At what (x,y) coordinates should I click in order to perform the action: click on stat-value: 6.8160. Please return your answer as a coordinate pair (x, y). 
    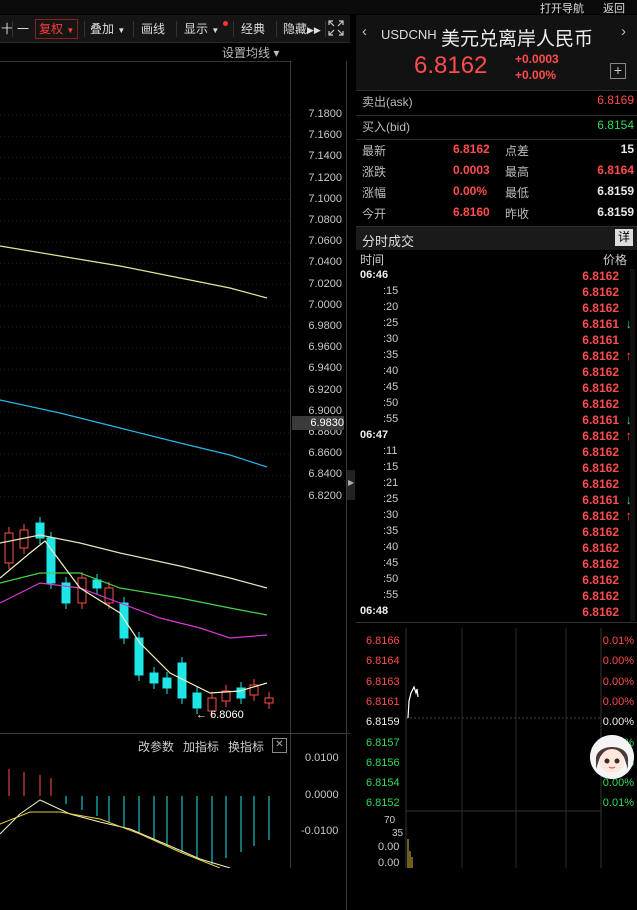
    Looking at the image, I should click on (471, 212).